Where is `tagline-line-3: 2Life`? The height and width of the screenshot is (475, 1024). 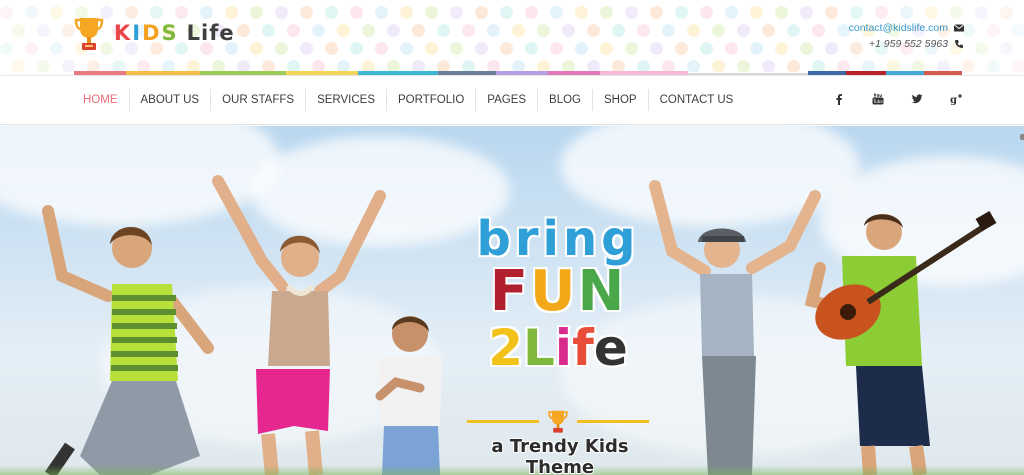 tagline-line-3: 2Life is located at coordinates (558, 348).